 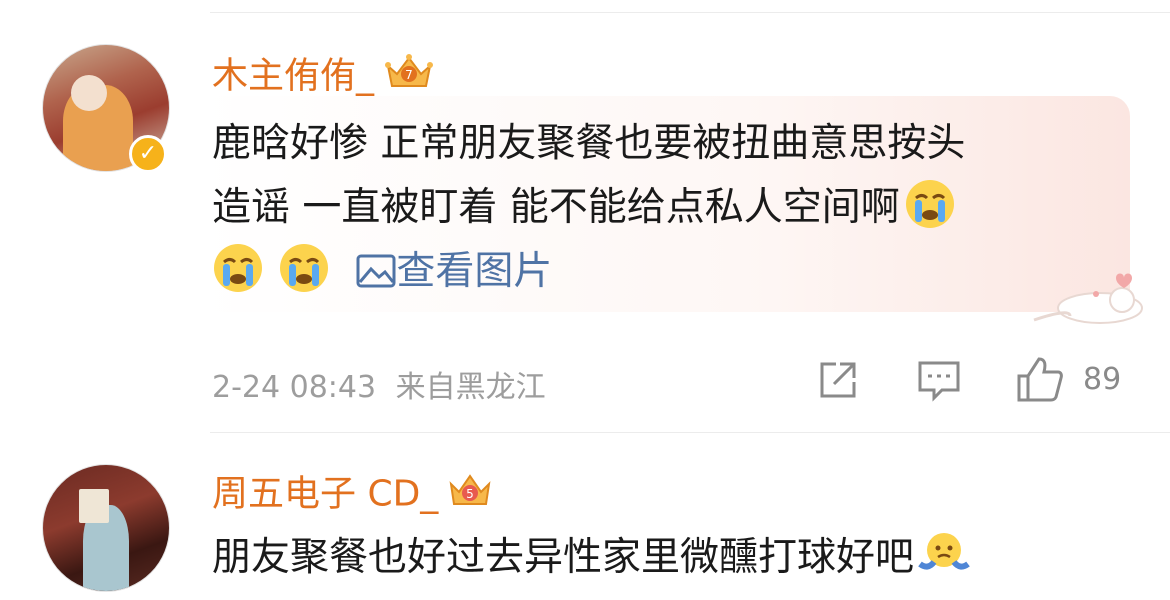 I want to click on crown-badge-icon: 5, so click(x=470, y=495).